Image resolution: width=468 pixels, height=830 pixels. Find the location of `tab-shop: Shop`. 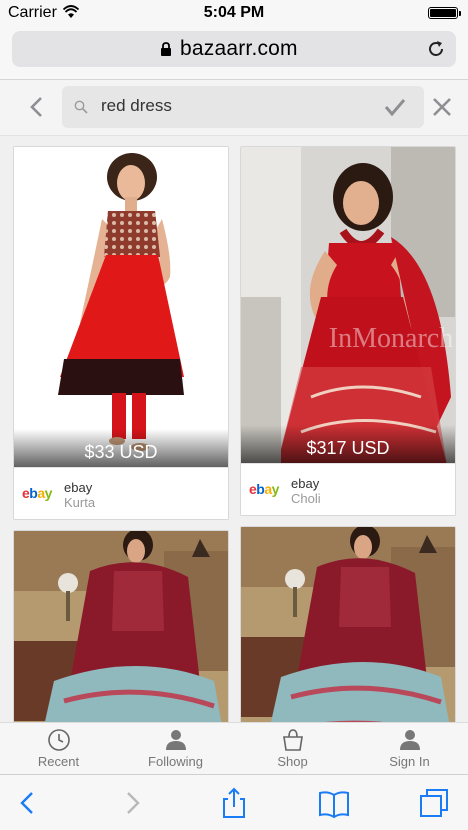

tab-shop: Shop is located at coordinates (292, 749).